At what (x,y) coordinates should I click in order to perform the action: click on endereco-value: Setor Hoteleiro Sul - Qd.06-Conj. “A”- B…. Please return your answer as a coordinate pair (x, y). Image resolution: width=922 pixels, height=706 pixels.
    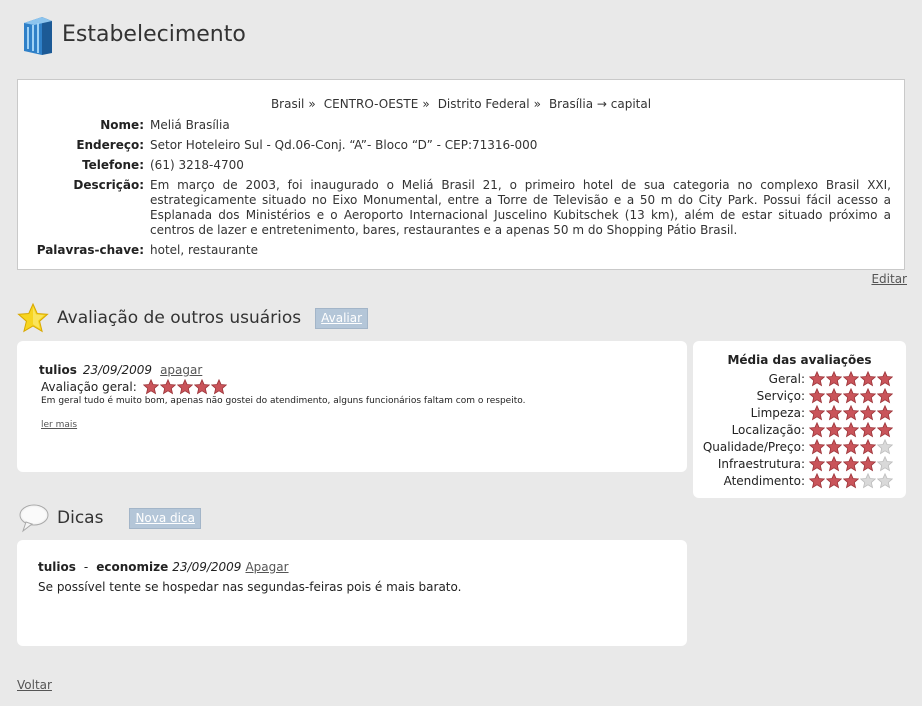
    Looking at the image, I should click on (344, 145).